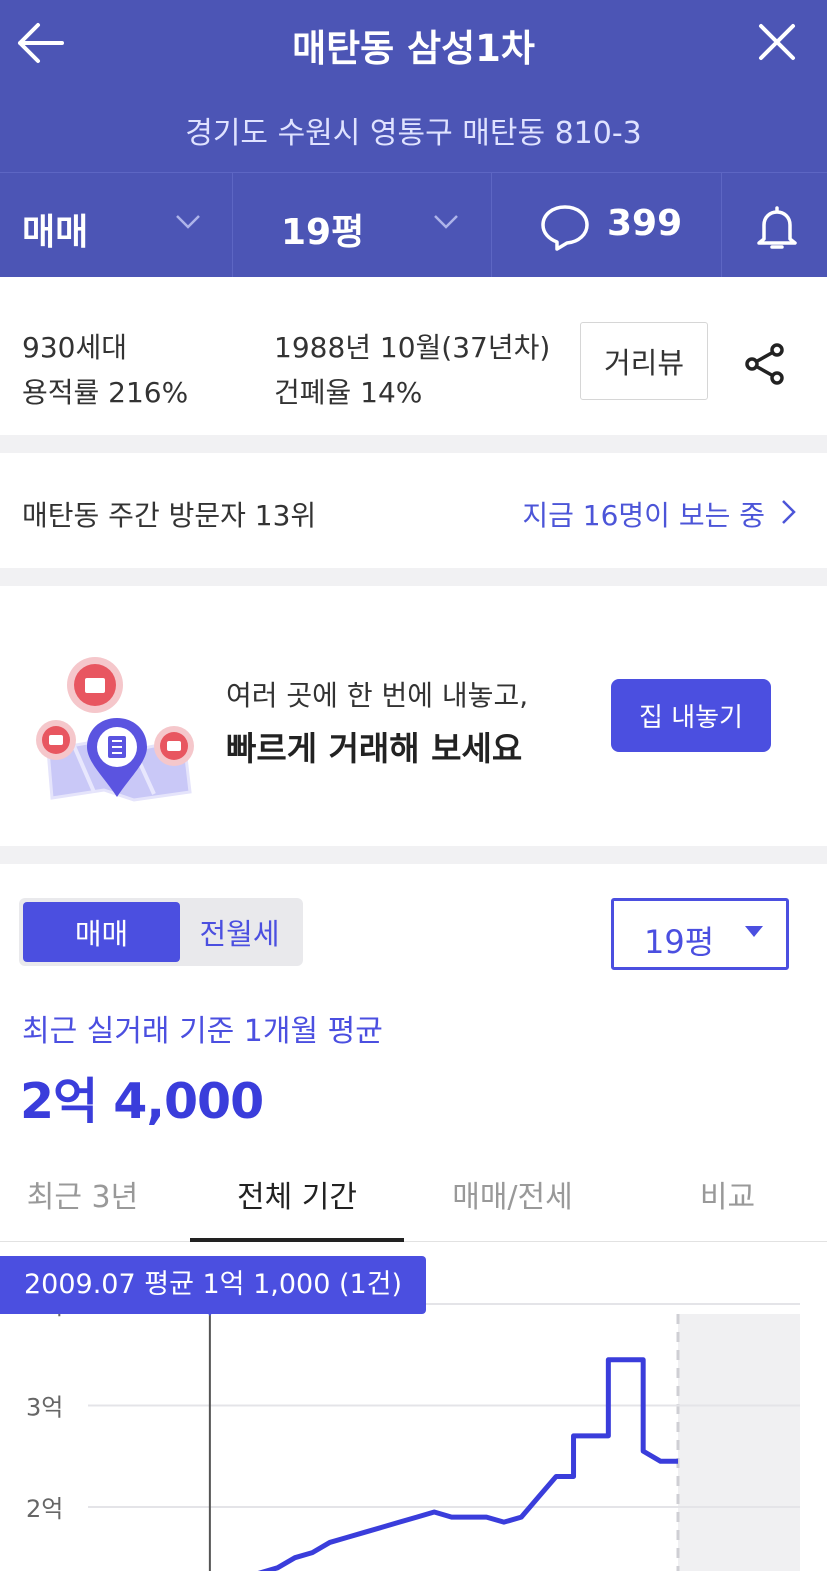 This screenshot has width=827, height=1571. I want to click on bell-icon, so click(777, 227).